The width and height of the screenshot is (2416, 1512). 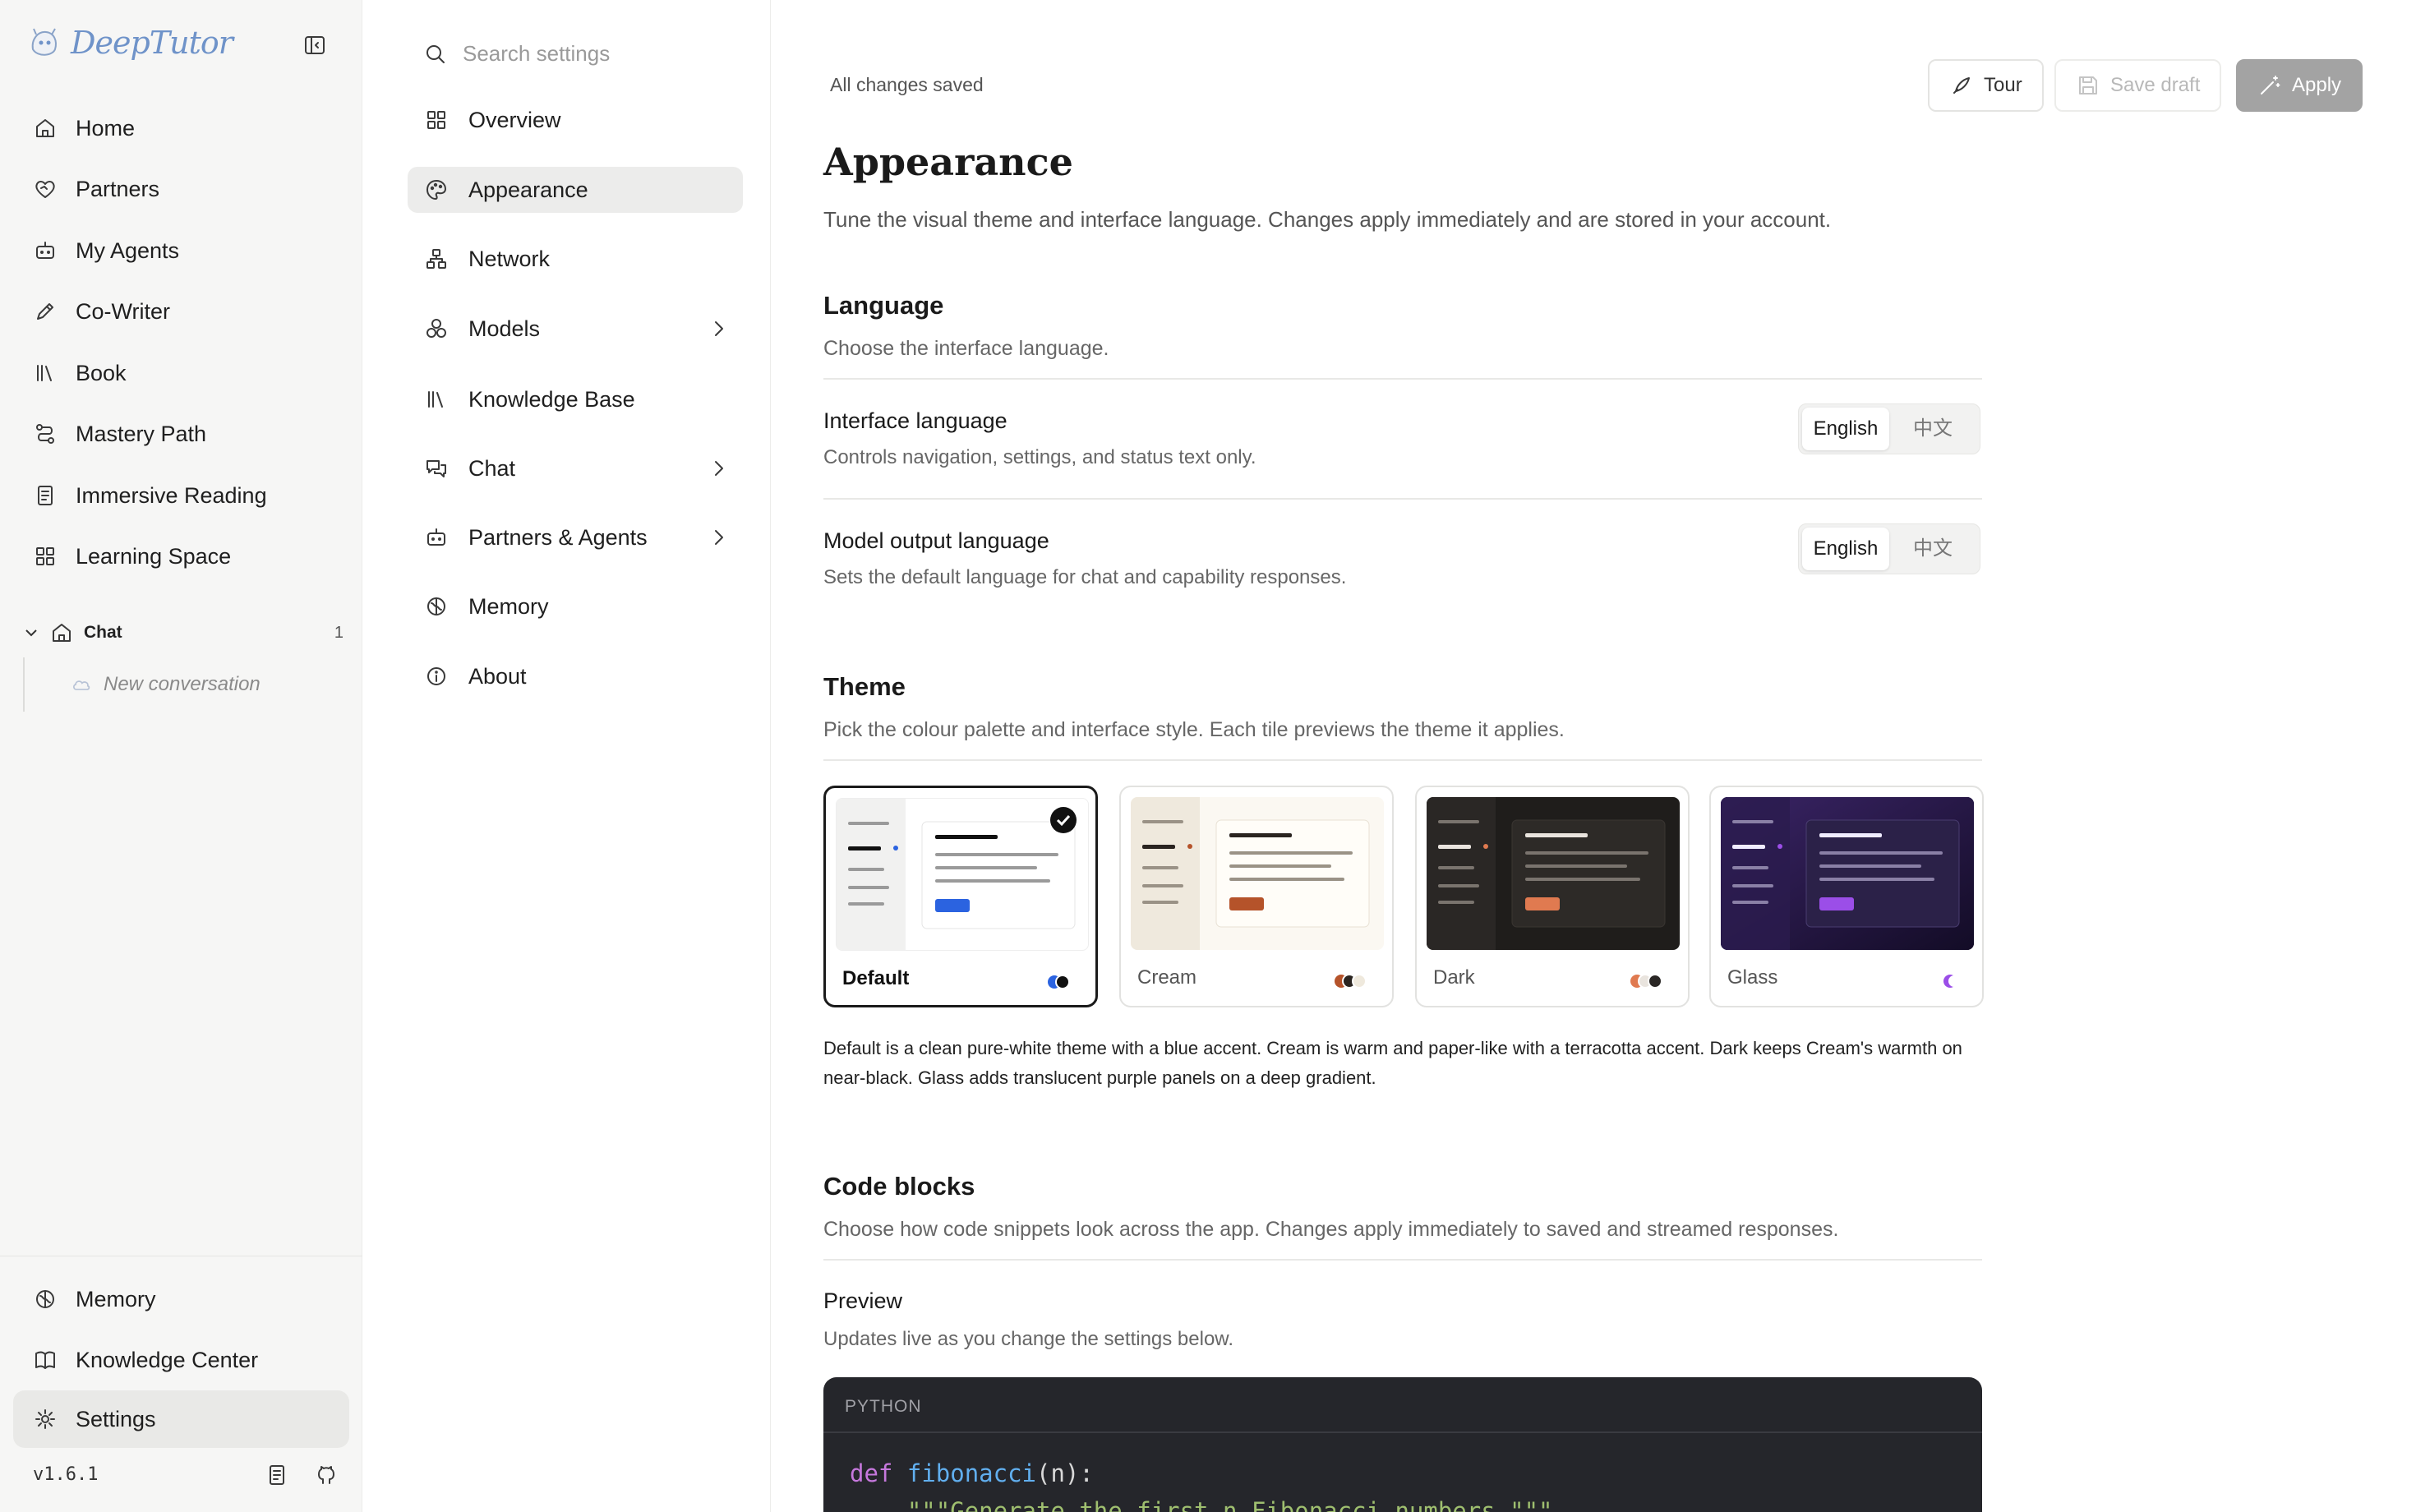 What do you see at coordinates (2156, 85) in the screenshot?
I see `save-draft-label: Save draft` at bounding box center [2156, 85].